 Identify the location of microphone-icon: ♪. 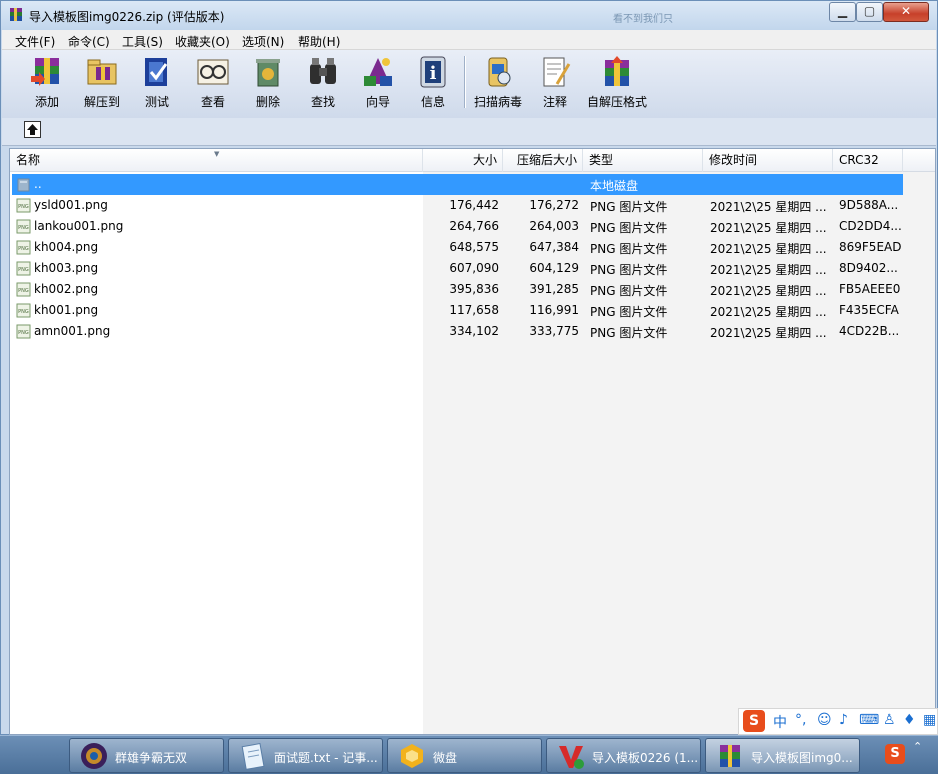
(843, 720).